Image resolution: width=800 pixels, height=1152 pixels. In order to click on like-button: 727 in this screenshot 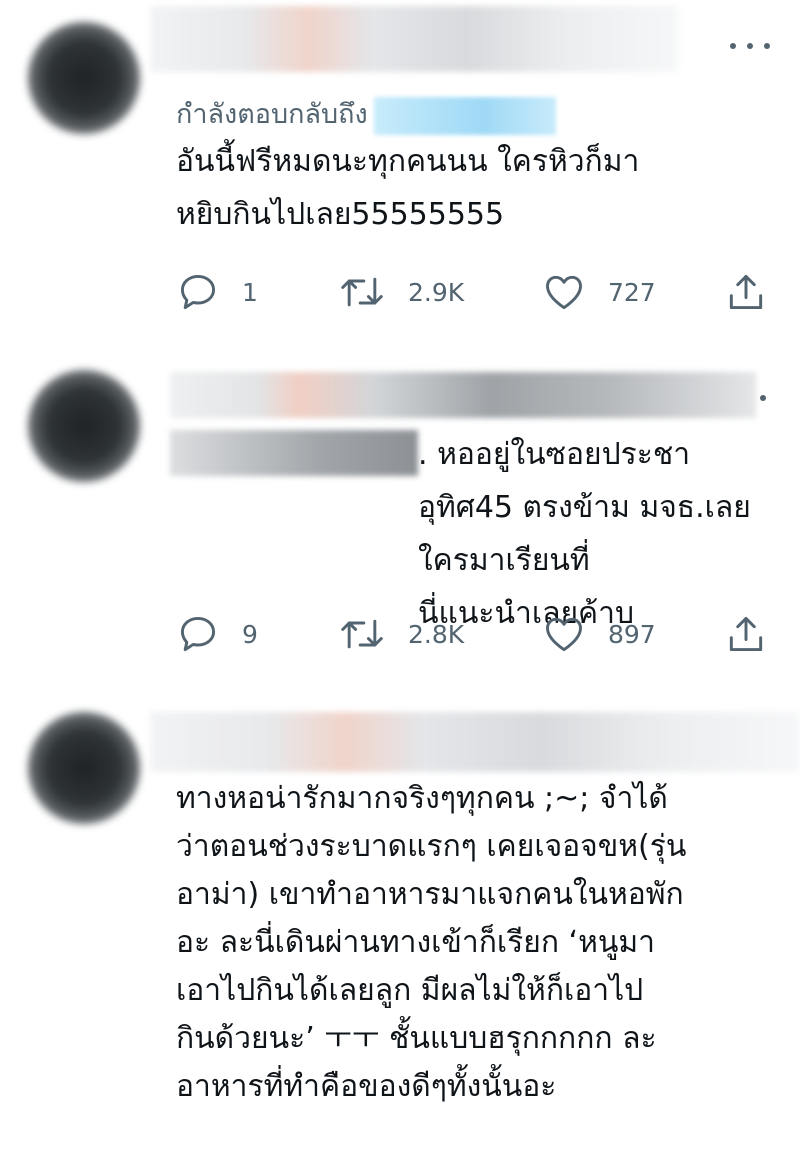, I will do `click(599, 292)`.